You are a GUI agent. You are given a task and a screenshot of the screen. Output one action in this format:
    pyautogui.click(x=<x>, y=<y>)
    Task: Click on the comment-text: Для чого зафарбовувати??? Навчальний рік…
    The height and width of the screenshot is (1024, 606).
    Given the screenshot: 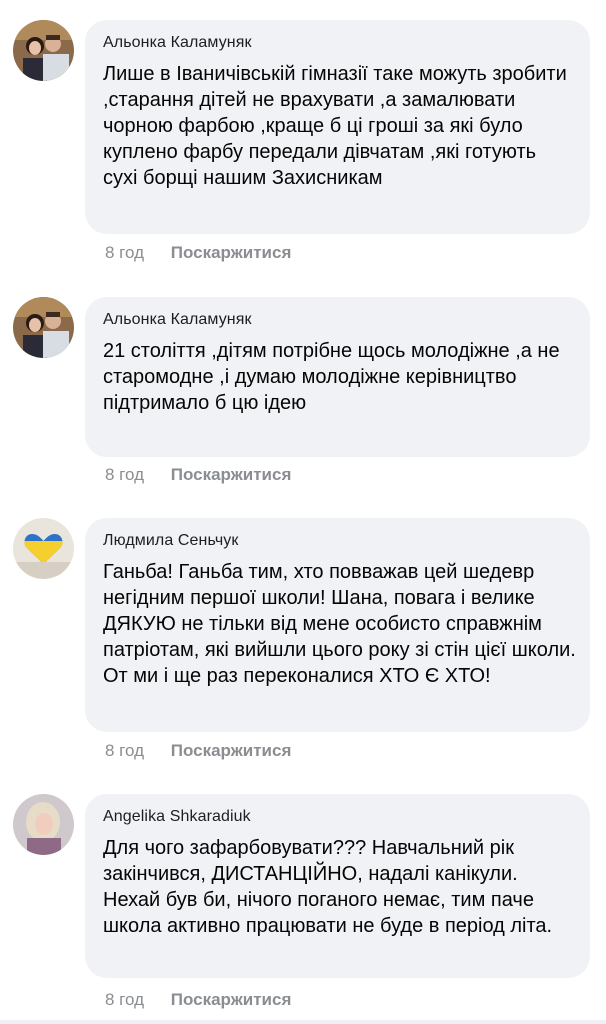 What is the action you would take?
    pyautogui.click(x=328, y=887)
    